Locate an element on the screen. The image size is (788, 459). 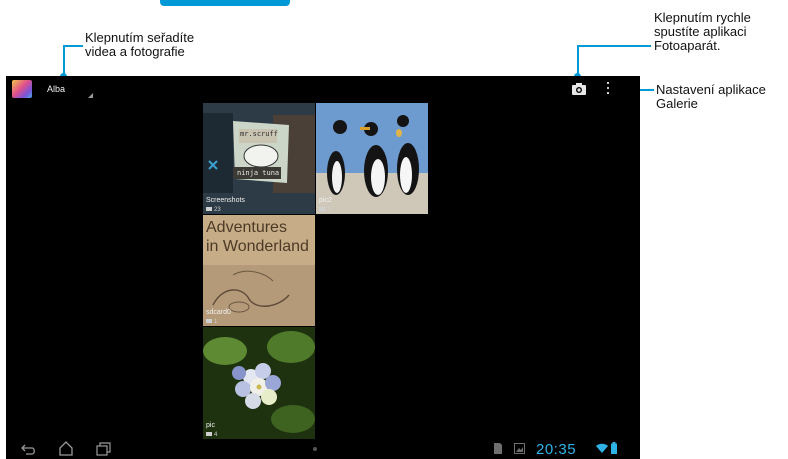
album-tile-pic2: pic2 2 is located at coordinates (372, 158).